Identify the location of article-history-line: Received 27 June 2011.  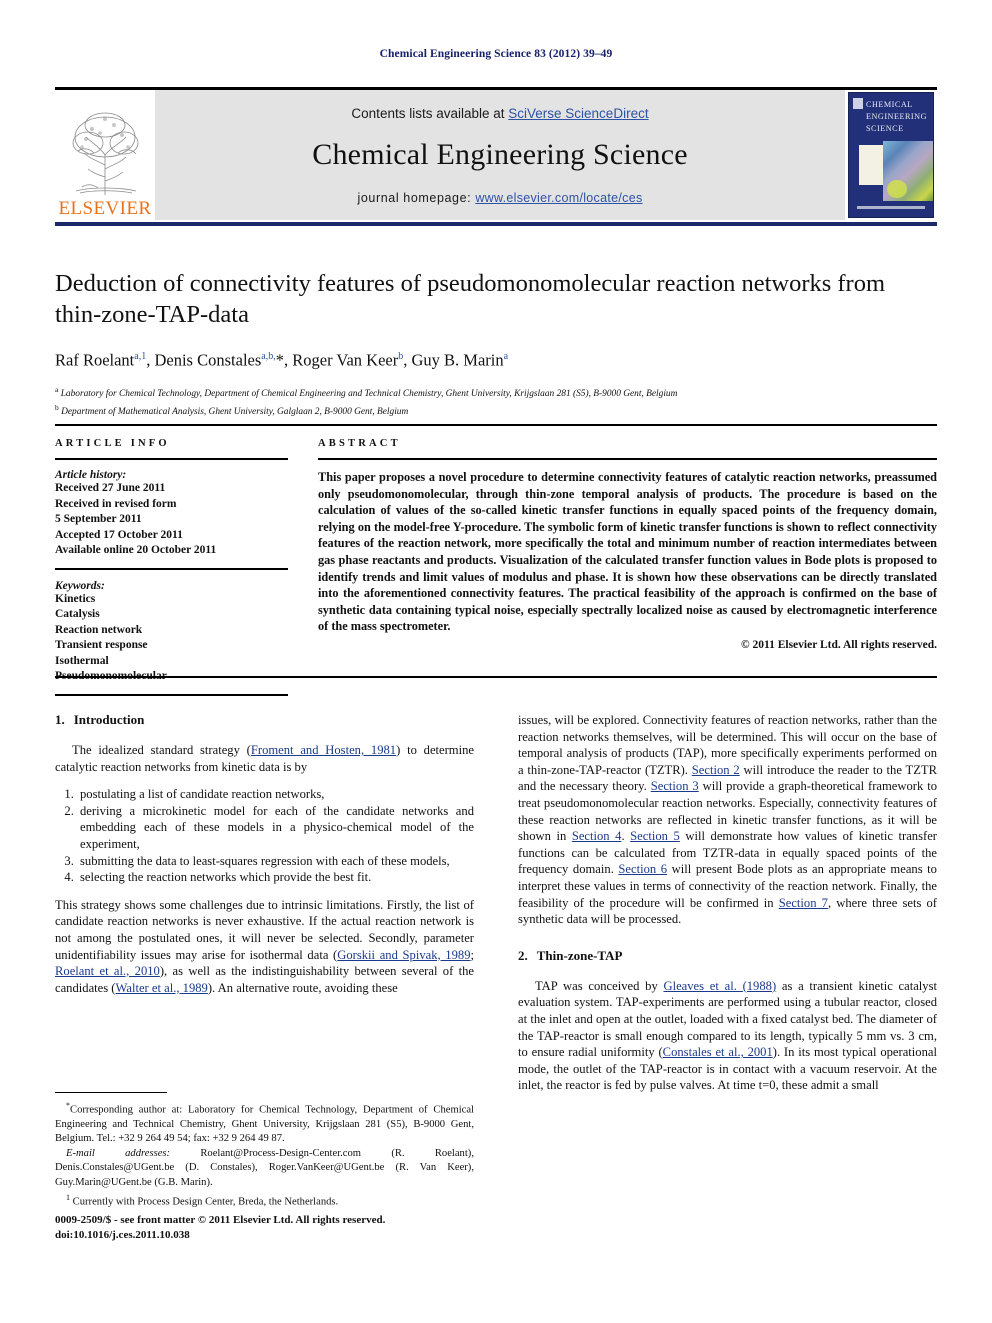
(110, 488).